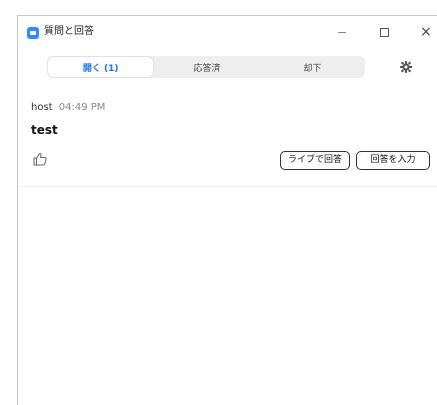  Describe the element at coordinates (42, 107) in the screenshot. I see `question-author: host` at that location.